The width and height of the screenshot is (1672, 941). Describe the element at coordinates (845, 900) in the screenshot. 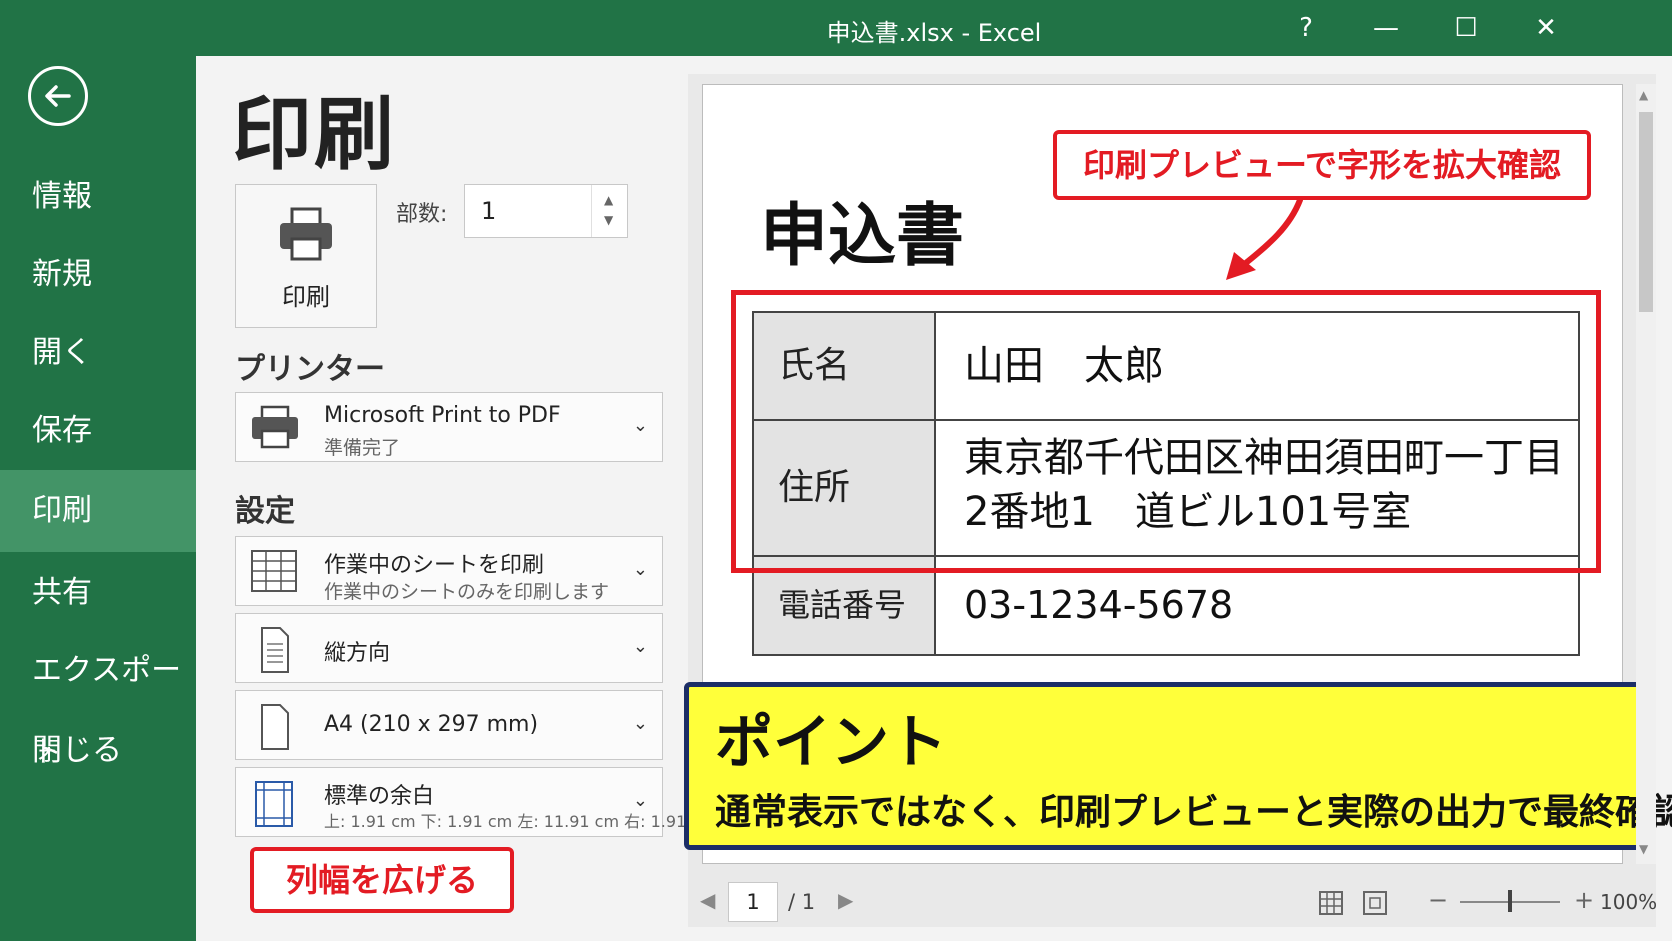

I see `next-page-icon: ▶` at that location.